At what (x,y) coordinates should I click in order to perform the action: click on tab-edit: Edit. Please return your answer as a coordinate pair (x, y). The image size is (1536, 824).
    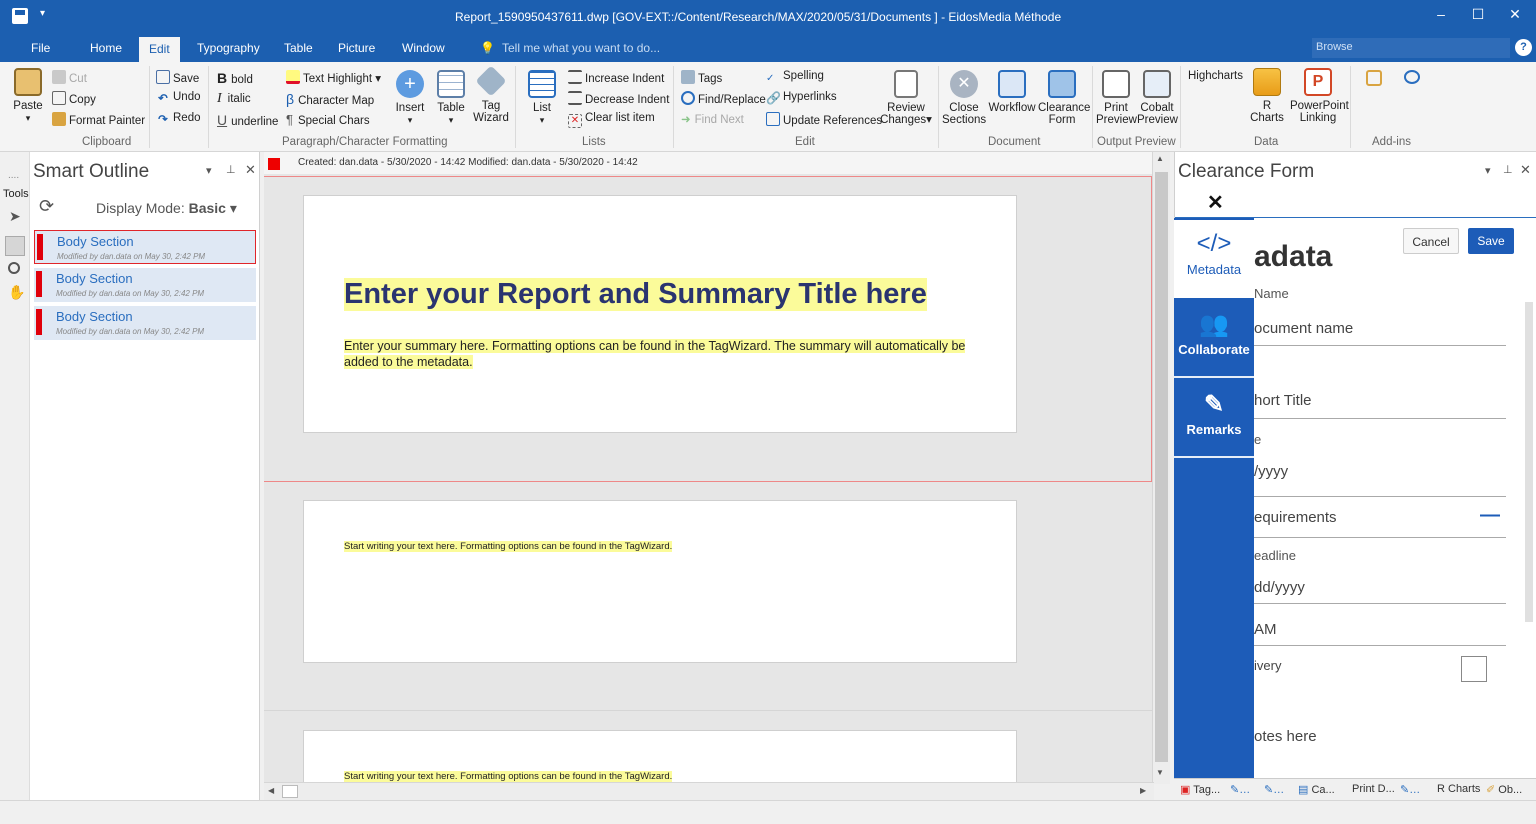
    Looking at the image, I should click on (159, 49).